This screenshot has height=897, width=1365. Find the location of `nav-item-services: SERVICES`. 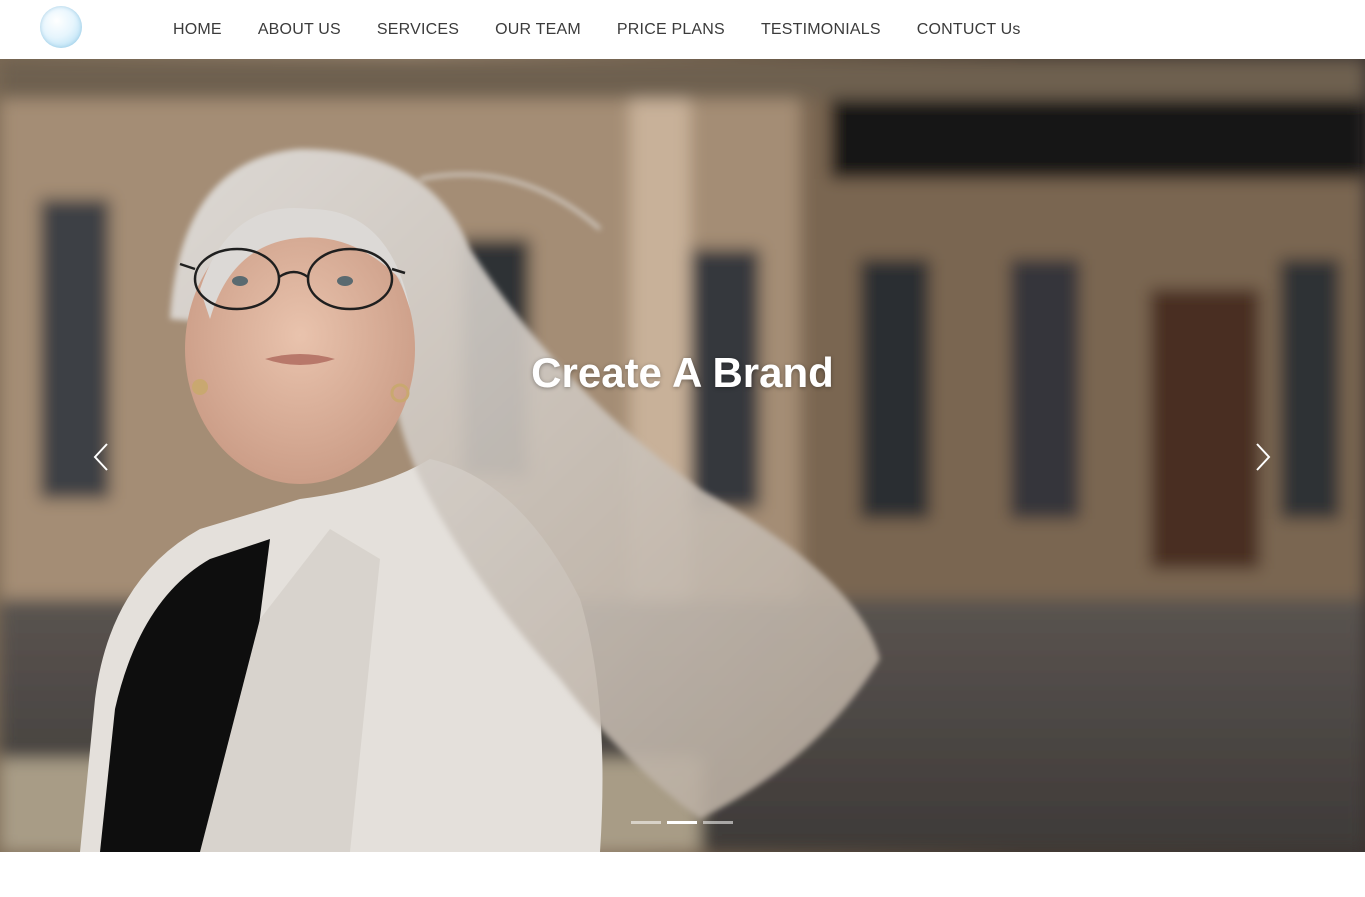

nav-item-services: SERVICES is located at coordinates (418, 30).